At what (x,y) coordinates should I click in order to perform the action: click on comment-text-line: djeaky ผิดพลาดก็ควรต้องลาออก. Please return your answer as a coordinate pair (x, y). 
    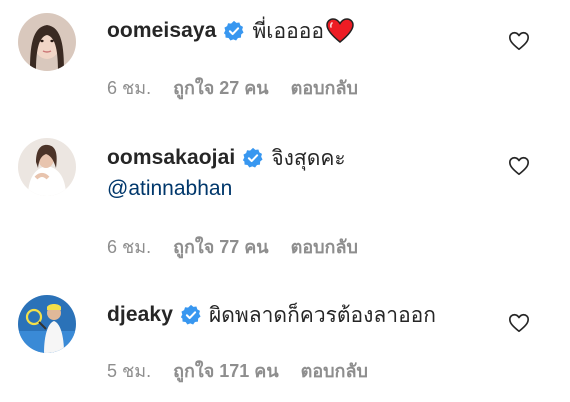
    Looking at the image, I should click on (271, 315).